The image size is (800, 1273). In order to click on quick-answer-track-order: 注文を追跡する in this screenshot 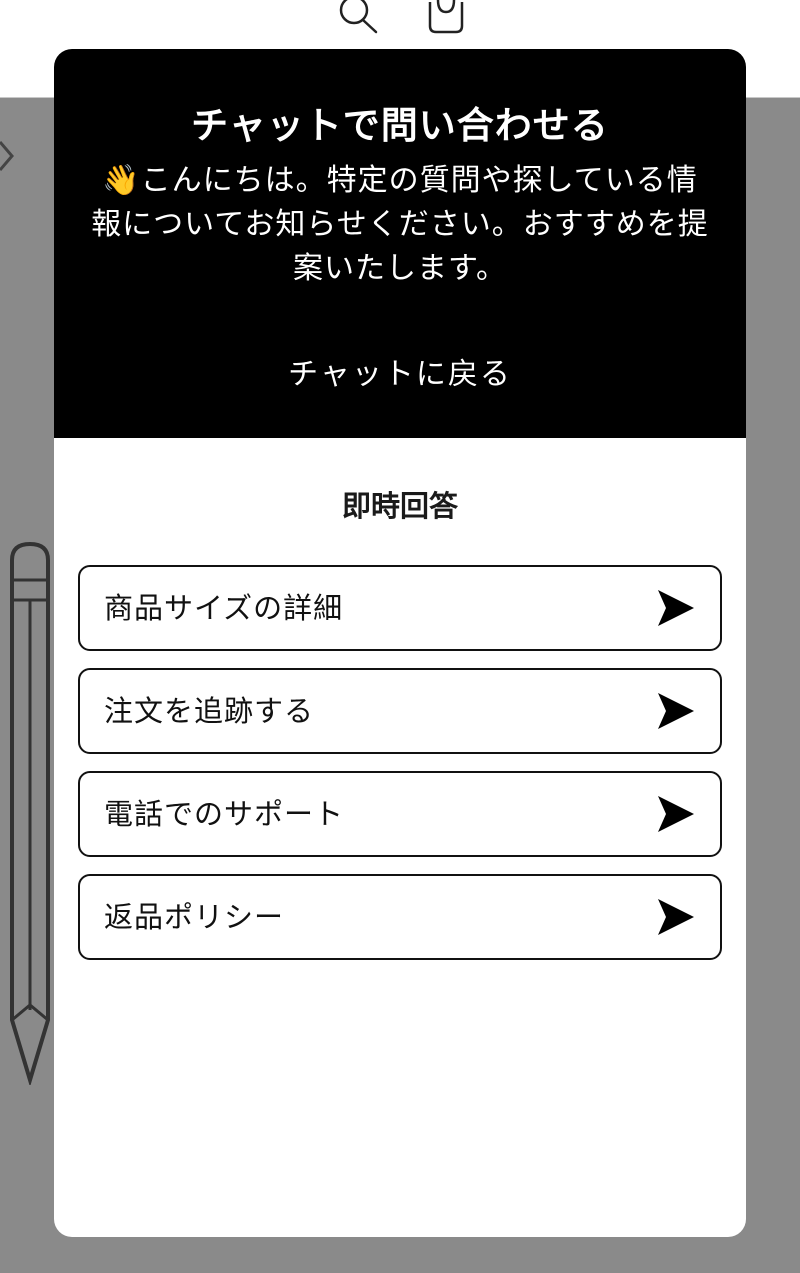, I will do `click(400, 711)`.